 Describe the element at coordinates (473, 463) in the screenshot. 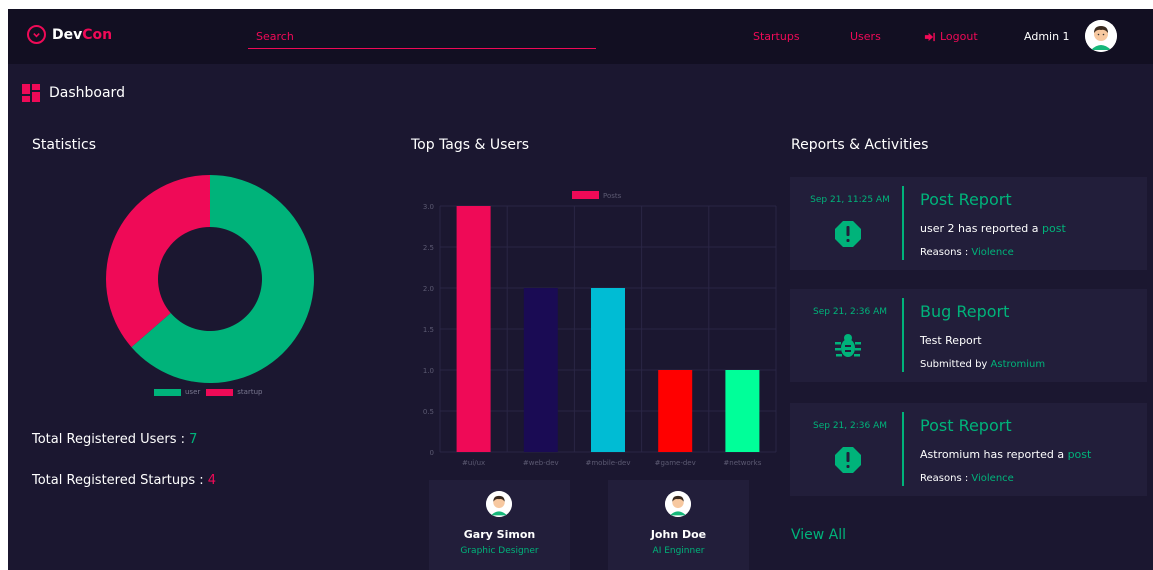

I see `x-tick-label: #ui/ux` at that location.